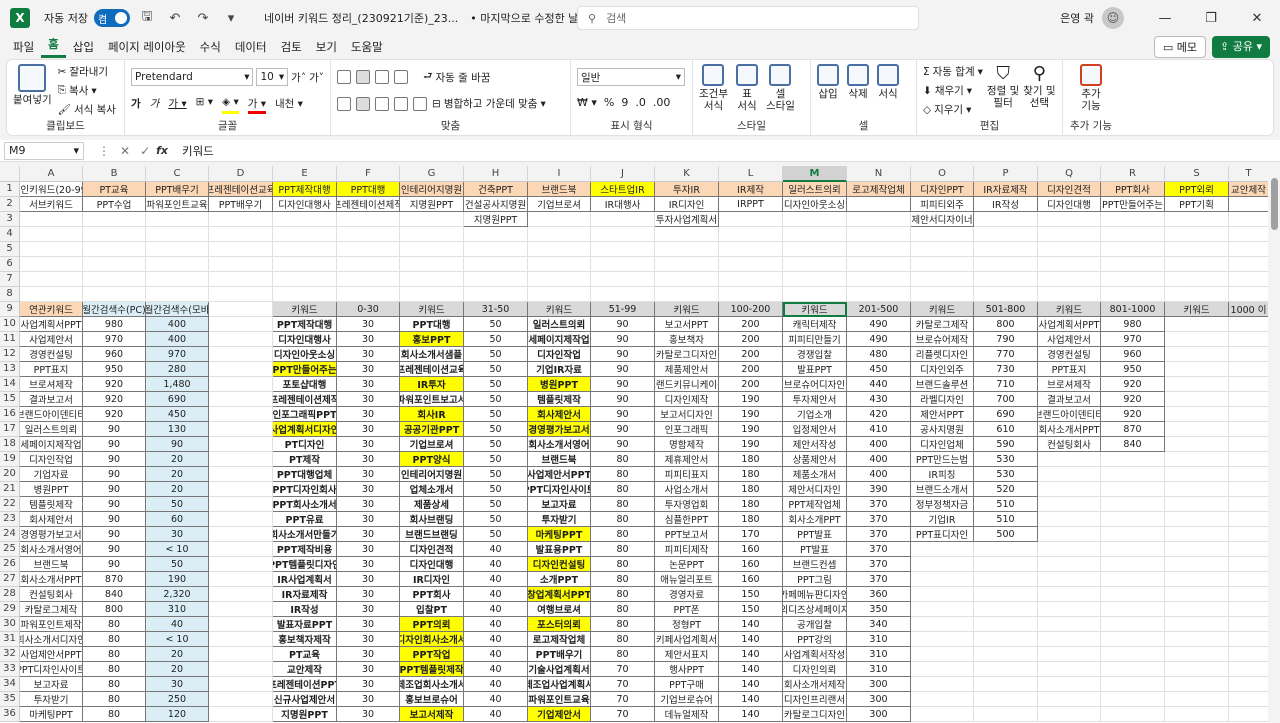 This screenshot has height=723, width=1280. What do you see at coordinates (1249, 354) in the screenshot?
I see `cell-T12` at bounding box center [1249, 354].